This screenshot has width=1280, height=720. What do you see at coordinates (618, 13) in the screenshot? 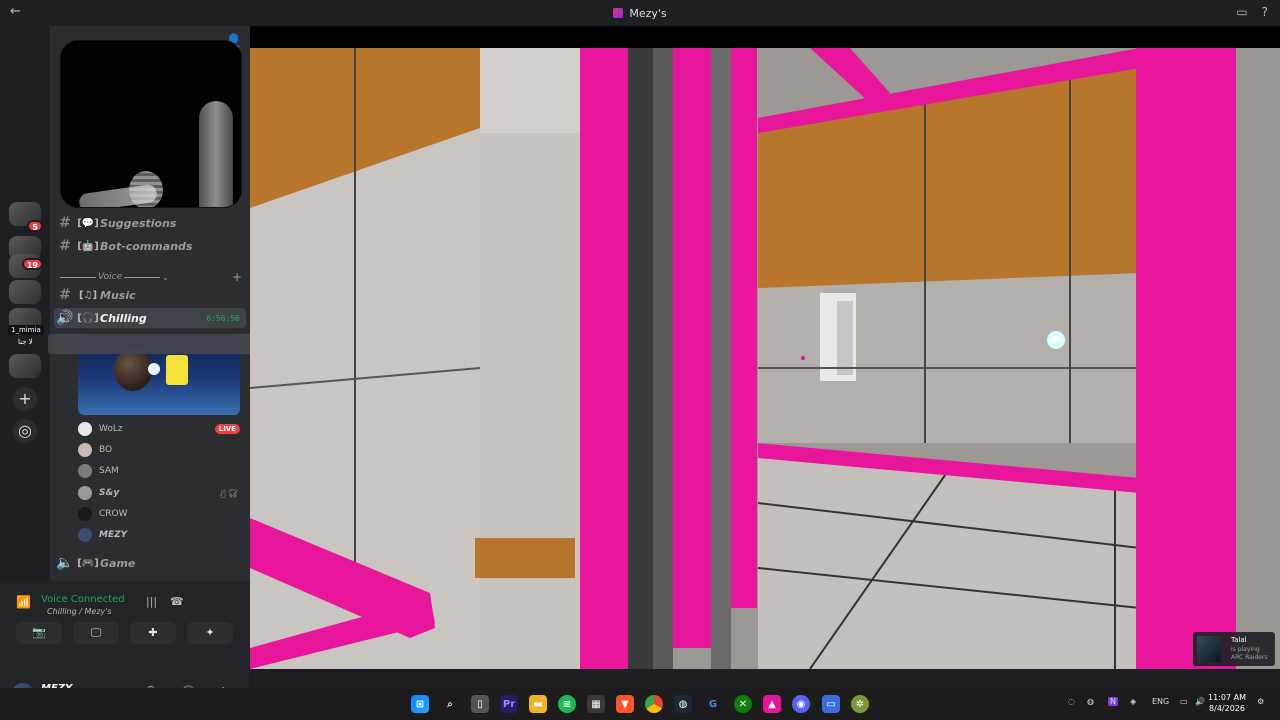
I see `server-logo-icon` at bounding box center [618, 13].